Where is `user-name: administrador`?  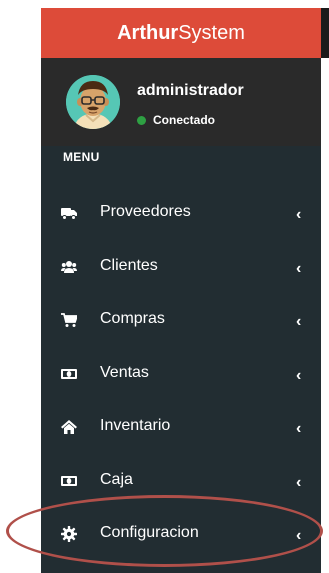 user-name: administrador is located at coordinates (190, 90).